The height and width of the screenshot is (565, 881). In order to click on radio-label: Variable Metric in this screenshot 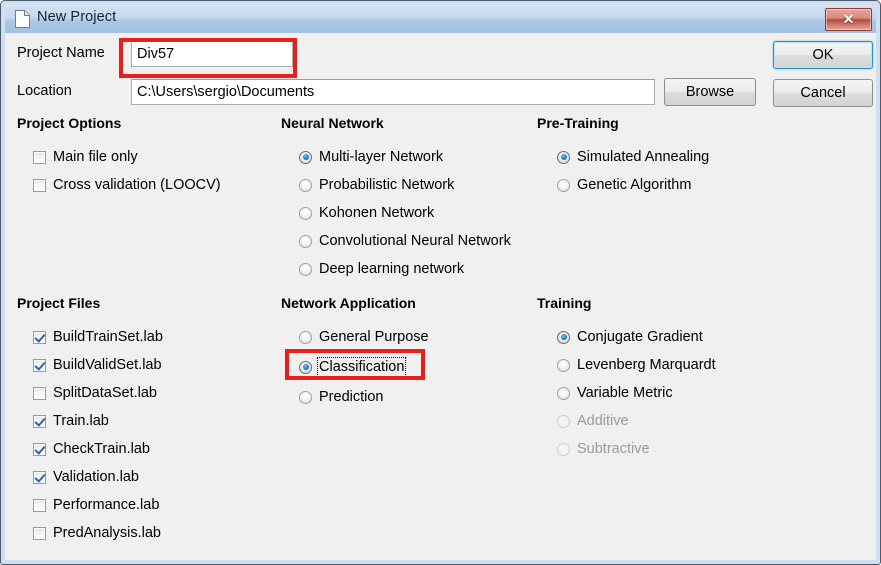, I will do `click(625, 393)`.